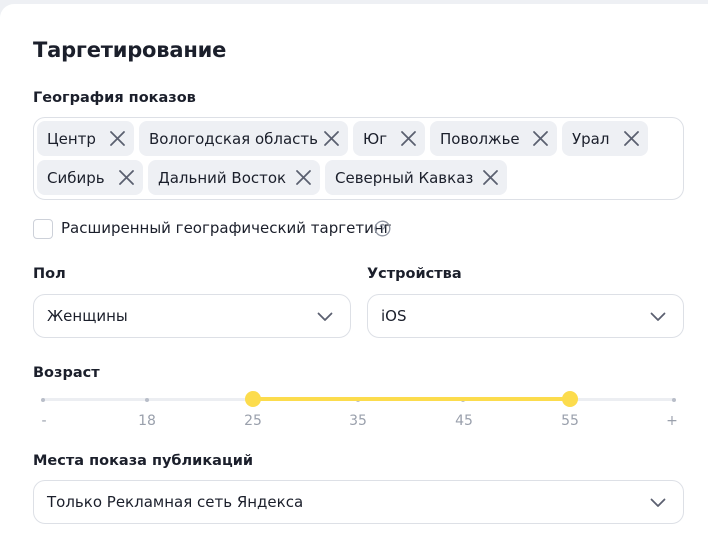  What do you see at coordinates (672, 421) in the screenshot?
I see `slider-tick-label: +` at bounding box center [672, 421].